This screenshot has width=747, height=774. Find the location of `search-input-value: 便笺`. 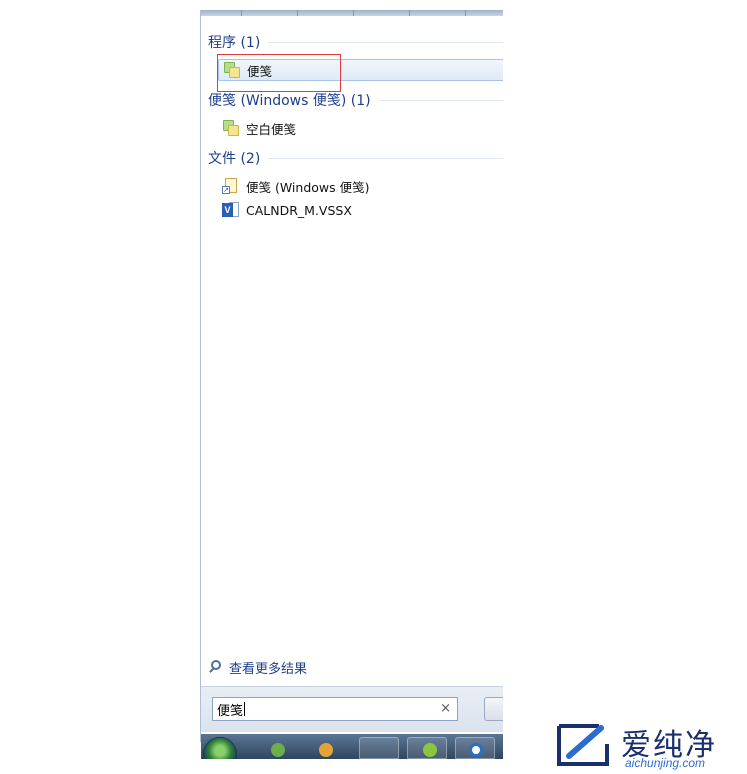

search-input-value: 便笺 is located at coordinates (230, 711).